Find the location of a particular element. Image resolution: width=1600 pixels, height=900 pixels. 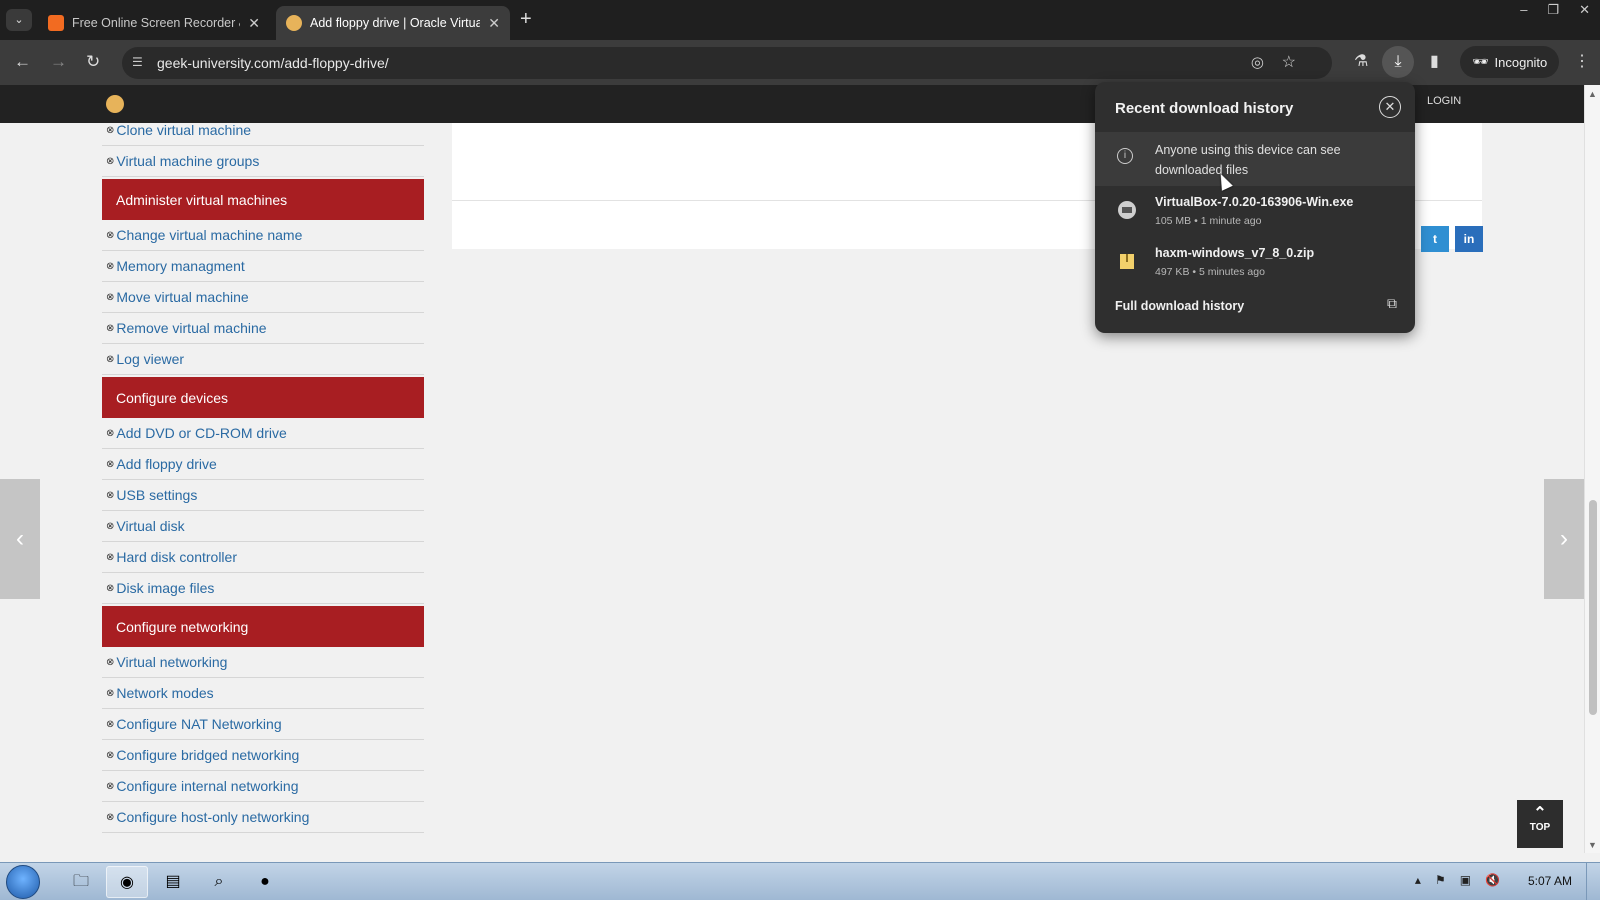

sidebar-link-row: ⊗ Remove virtual machine is located at coordinates (263, 328).